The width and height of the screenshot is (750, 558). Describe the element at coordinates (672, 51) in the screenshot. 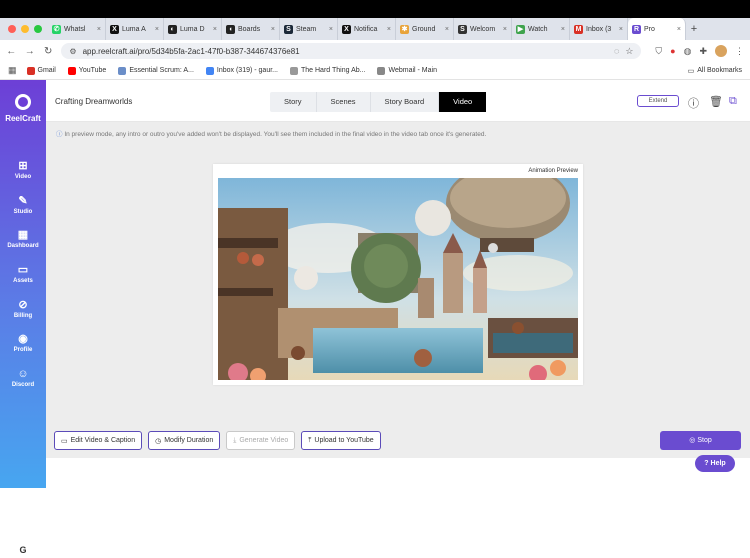

I see `opera-icon: ●` at that location.